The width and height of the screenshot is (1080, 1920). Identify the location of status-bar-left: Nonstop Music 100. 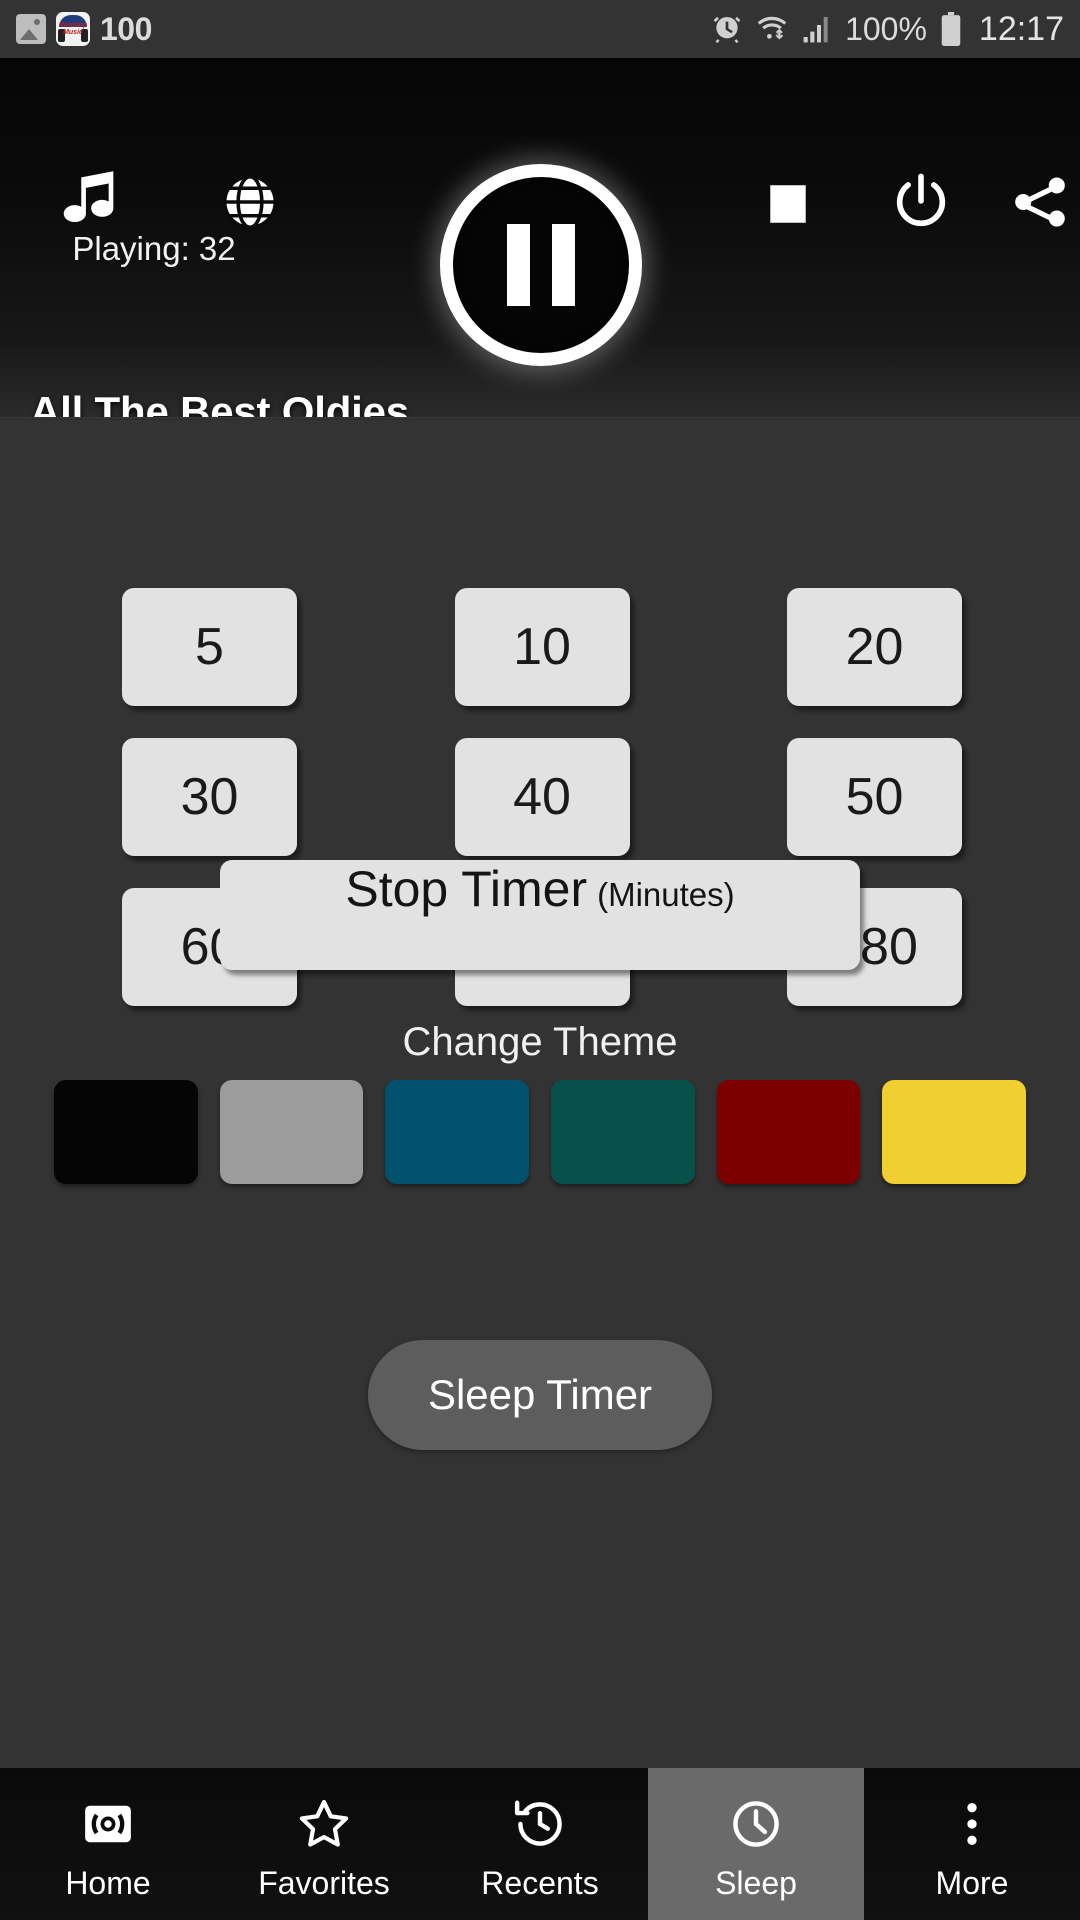
(84, 29).